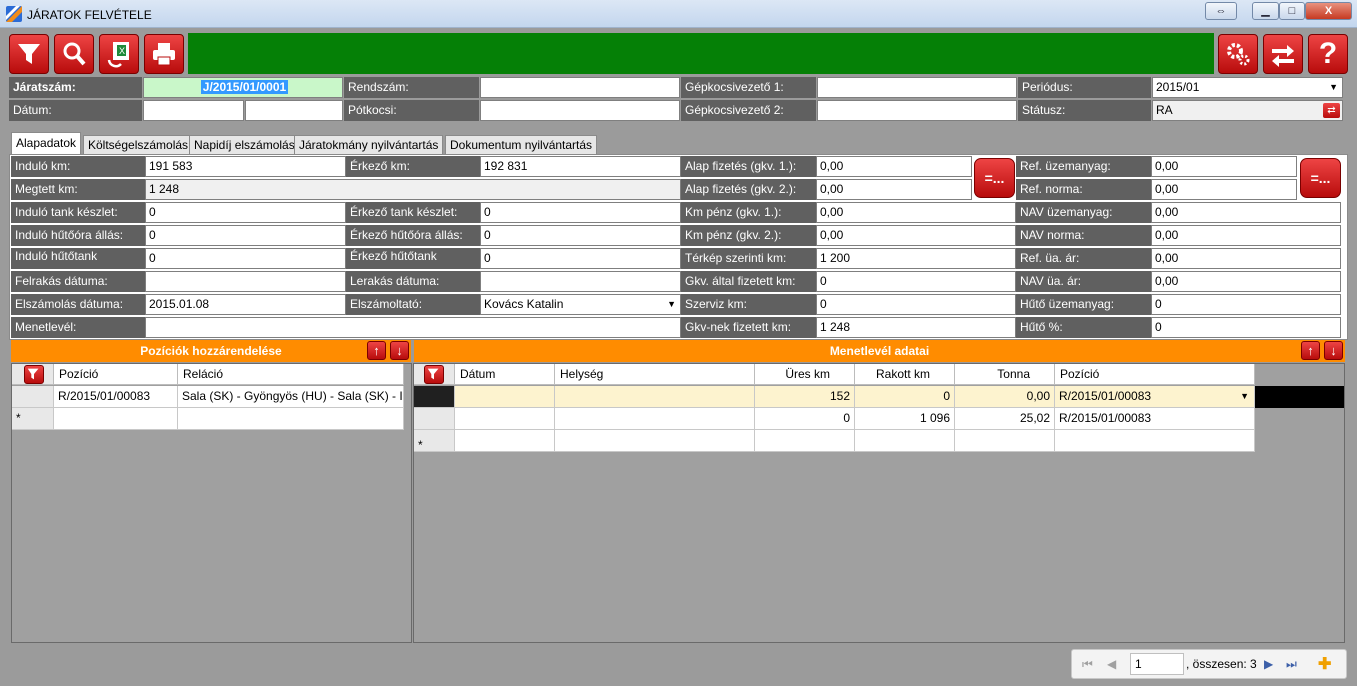 The height and width of the screenshot is (686, 1357). I want to click on refresh-icon: ⇄, so click(1331, 110).